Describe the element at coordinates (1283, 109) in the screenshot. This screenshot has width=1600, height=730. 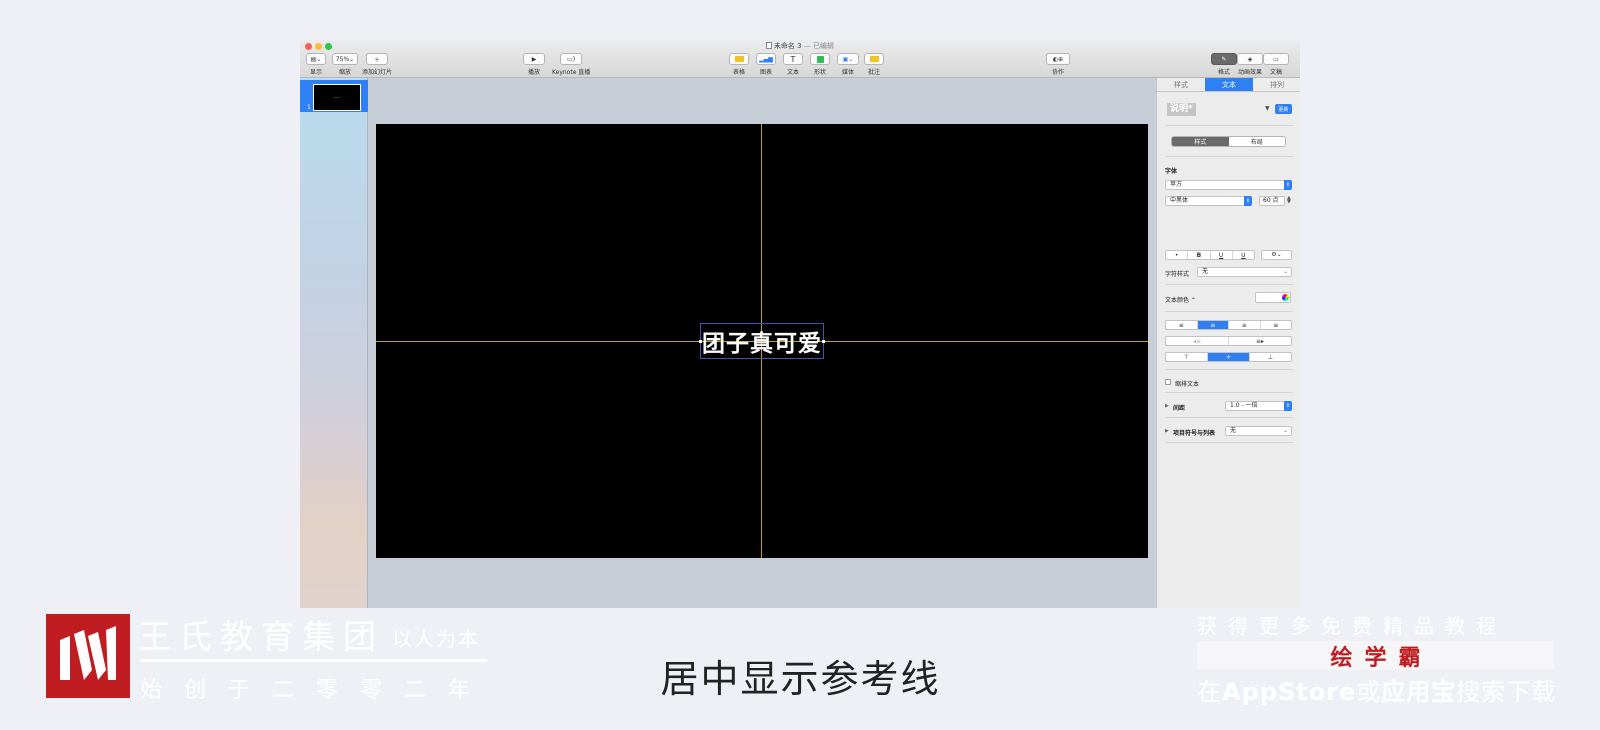
I see `update-style-button: 更新` at that location.